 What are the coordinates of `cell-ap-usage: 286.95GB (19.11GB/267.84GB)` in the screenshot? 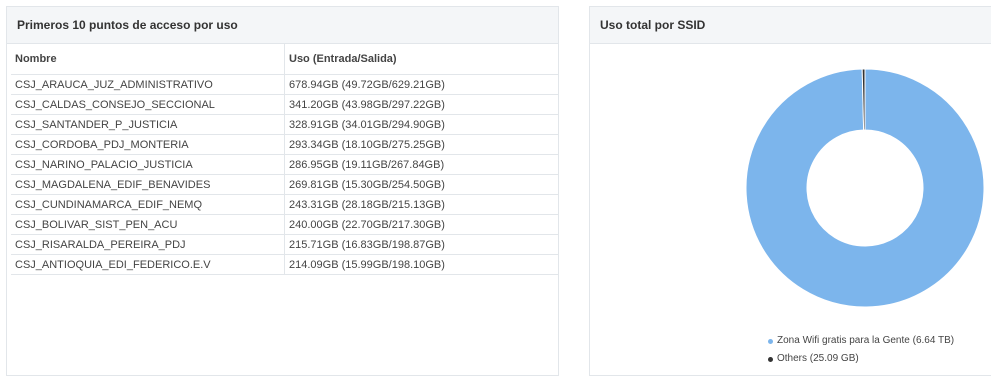 It's located at (421, 164).